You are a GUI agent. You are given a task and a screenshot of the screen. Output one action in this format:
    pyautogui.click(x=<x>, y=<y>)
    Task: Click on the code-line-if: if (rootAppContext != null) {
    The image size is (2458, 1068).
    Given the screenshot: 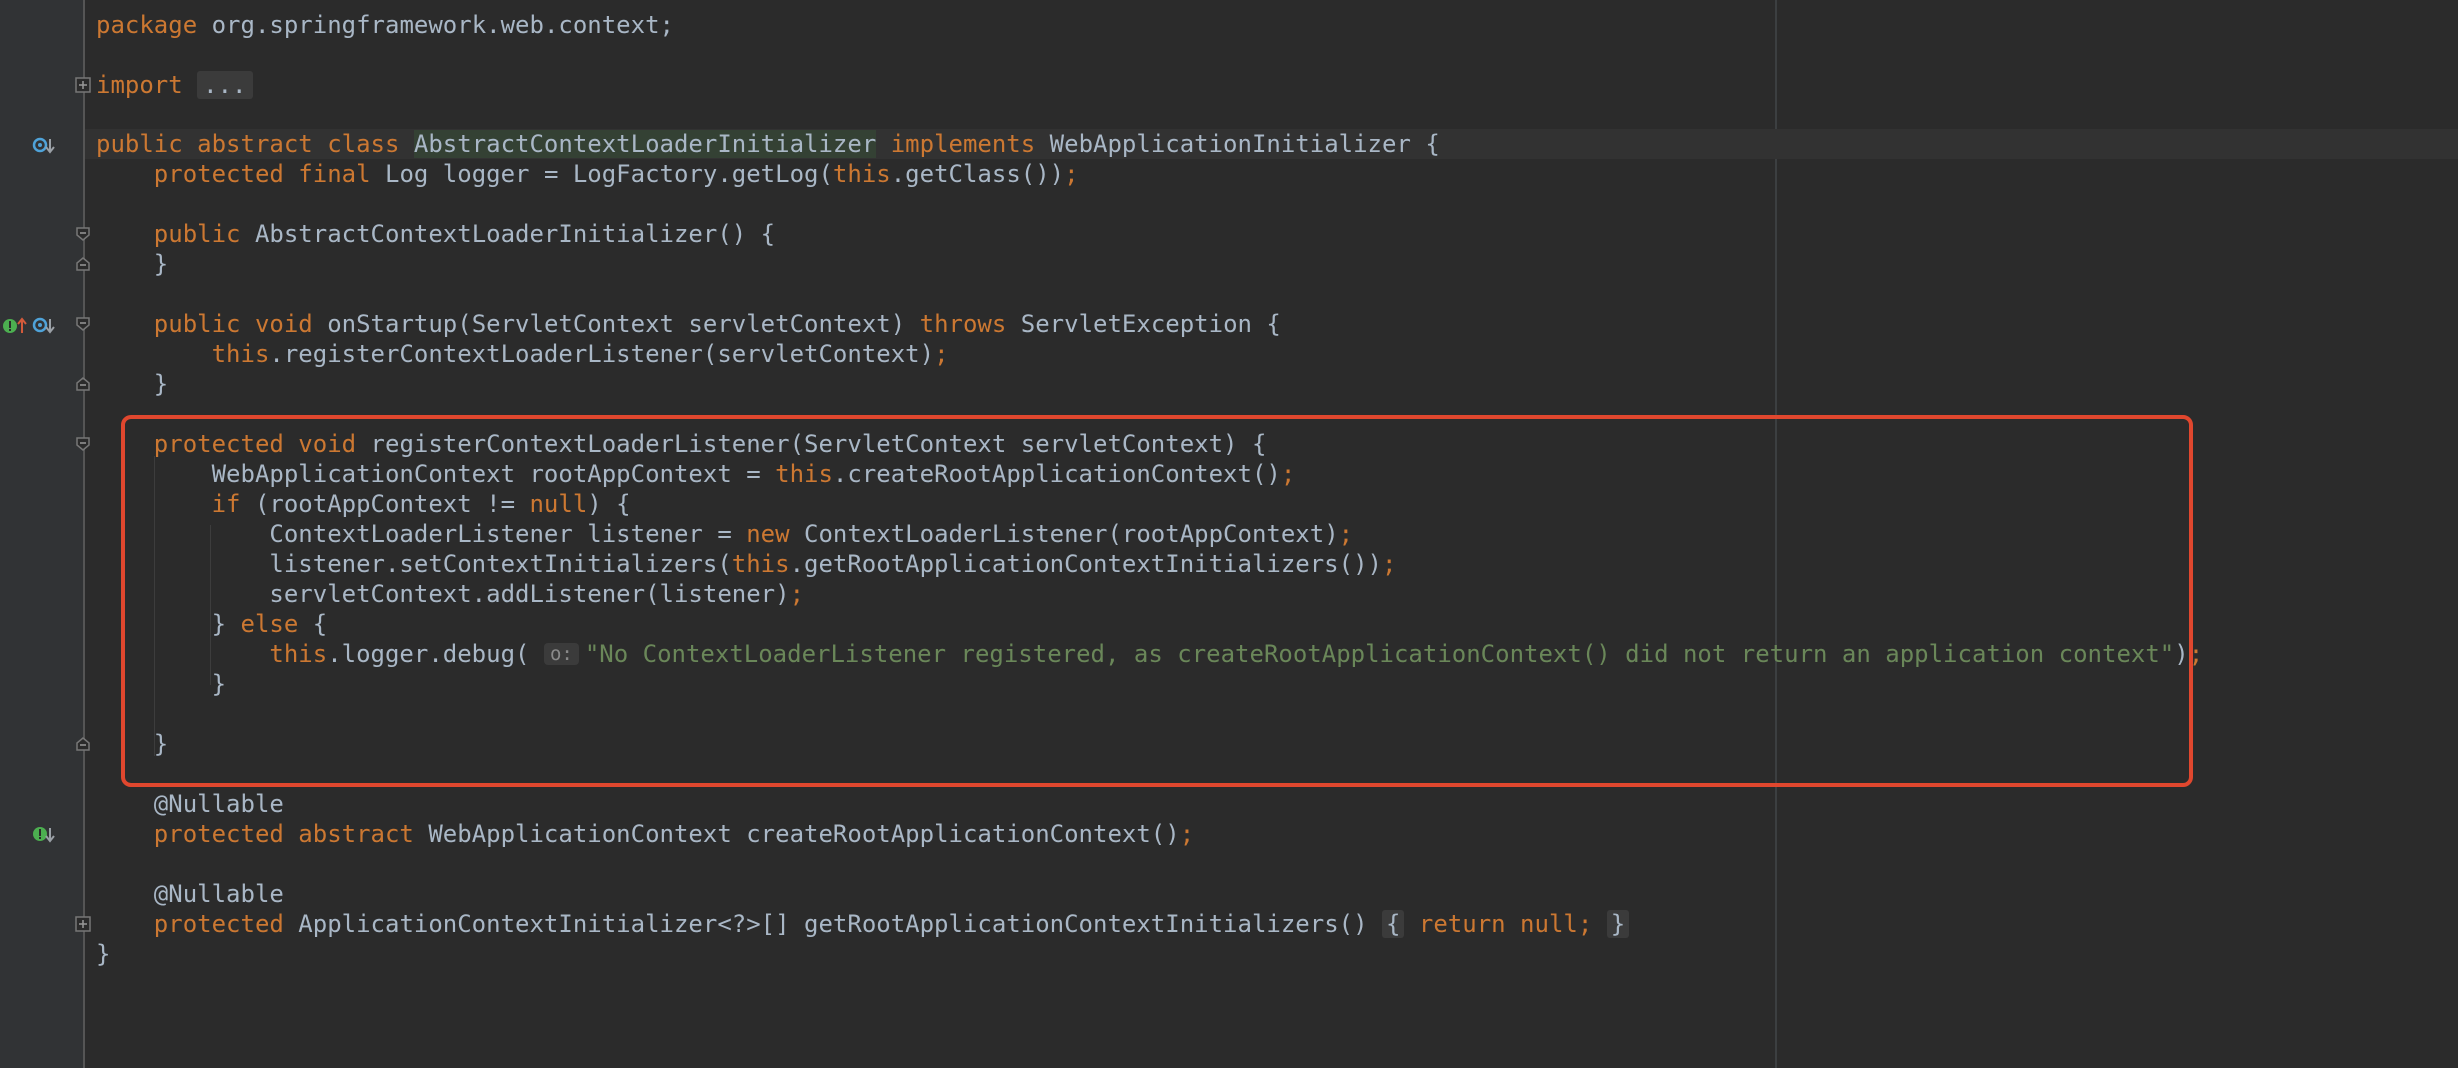 What is the action you would take?
    pyautogui.click(x=363, y=504)
    